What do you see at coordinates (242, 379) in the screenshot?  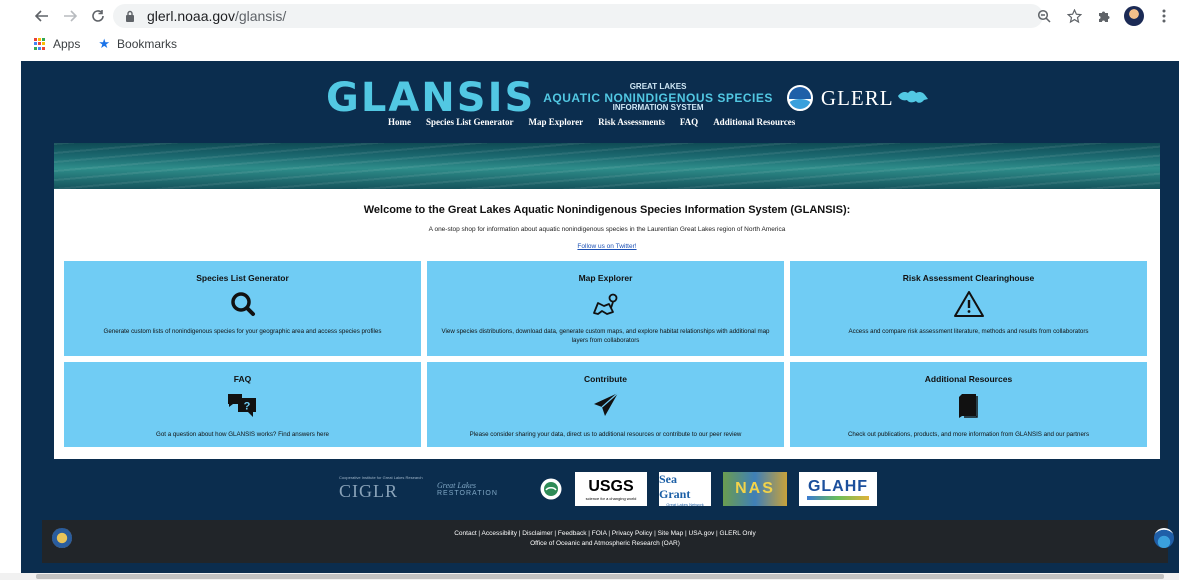 I see `card-title: FAQ` at bounding box center [242, 379].